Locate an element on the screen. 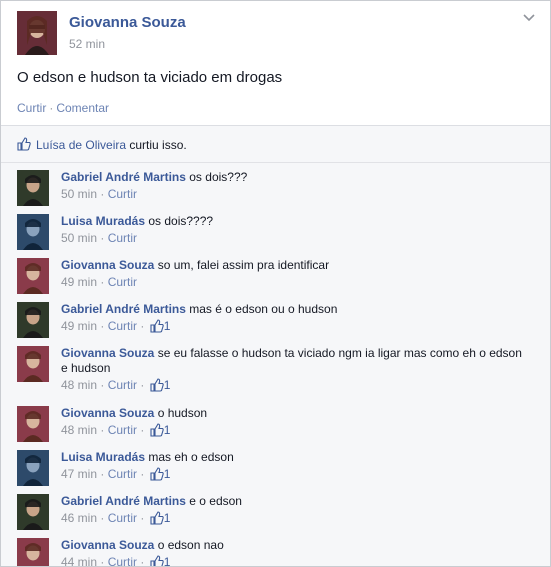  comment-timestamp: 47 min is located at coordinates (79, 474).